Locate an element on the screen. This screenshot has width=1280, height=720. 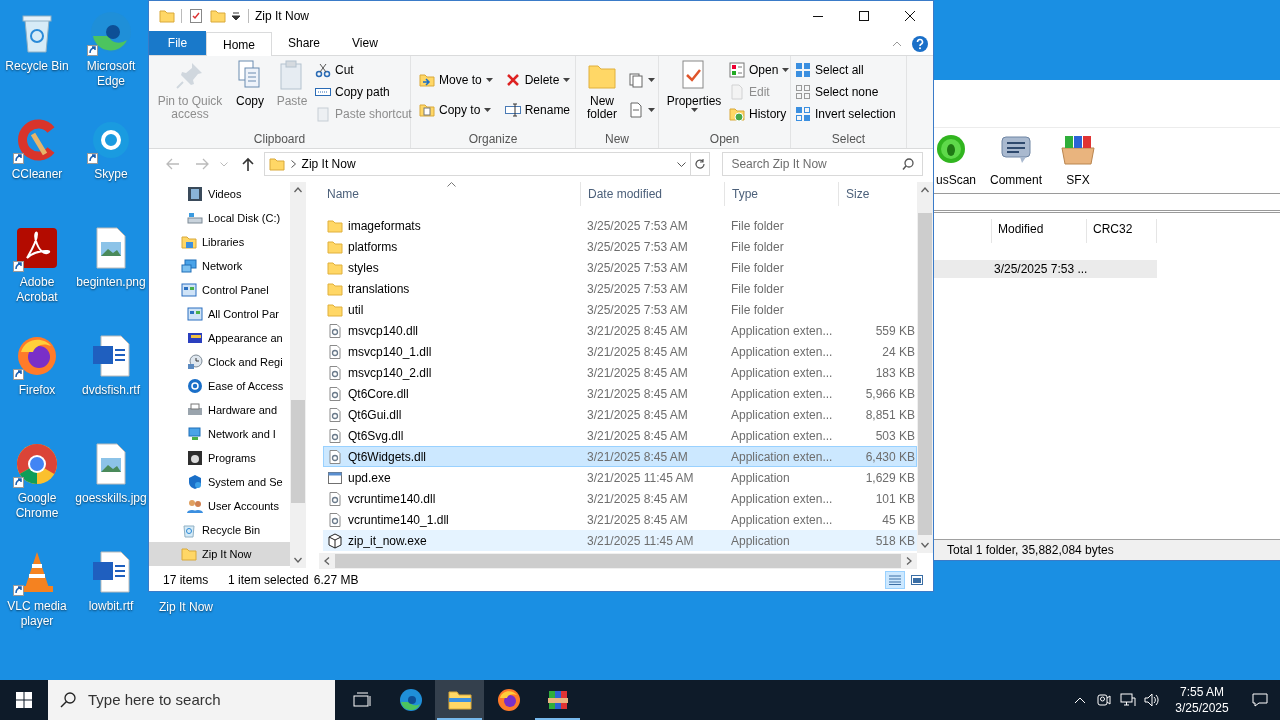
nav-item: System and Se is located at coordinates (219, 482).